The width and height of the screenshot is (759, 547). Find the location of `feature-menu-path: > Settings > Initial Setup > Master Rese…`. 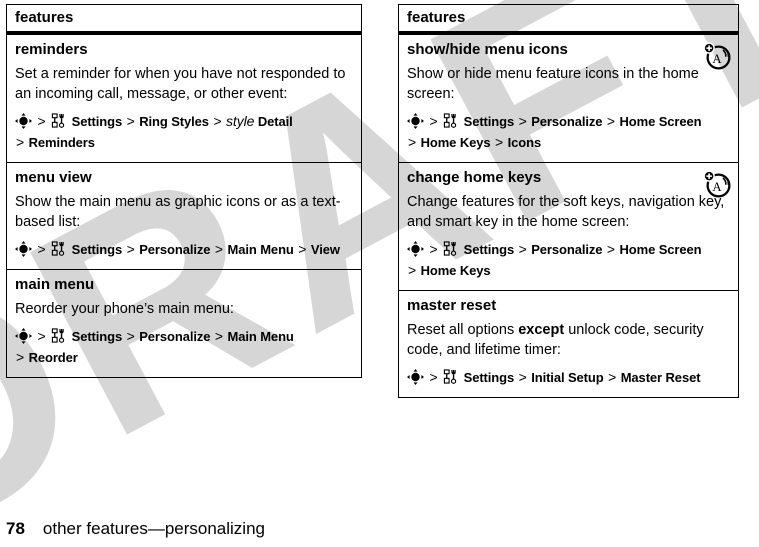

feature-menu-path: > Settings > Initial Setup > Master Rese… is located at coordinates (568, 377).